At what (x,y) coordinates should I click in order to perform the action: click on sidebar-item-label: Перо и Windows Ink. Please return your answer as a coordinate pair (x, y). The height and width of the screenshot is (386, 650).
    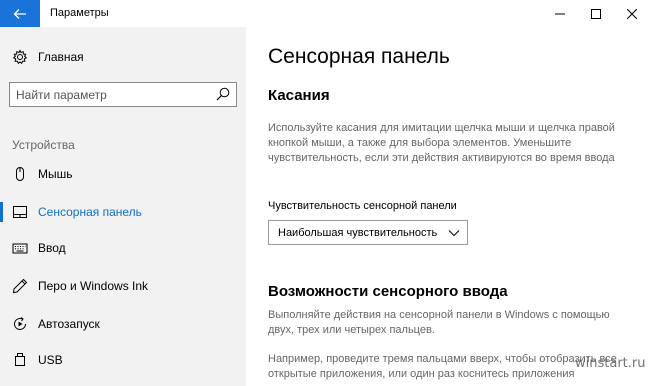
    Looking at the image, I should click on (93, 286).